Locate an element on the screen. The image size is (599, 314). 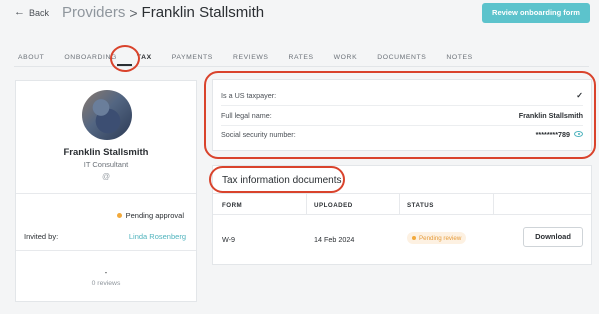
review-onboarding-form-button: Review onboarding form is located at coordinates (536, 13).